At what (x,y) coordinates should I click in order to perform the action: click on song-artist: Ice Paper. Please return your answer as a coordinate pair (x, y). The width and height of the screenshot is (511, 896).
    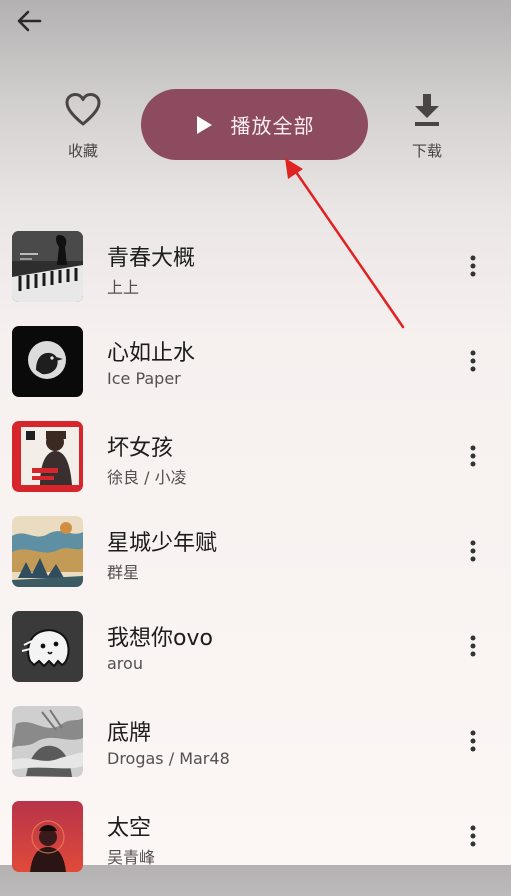
    Looking at the image, I should click on (144, 378).